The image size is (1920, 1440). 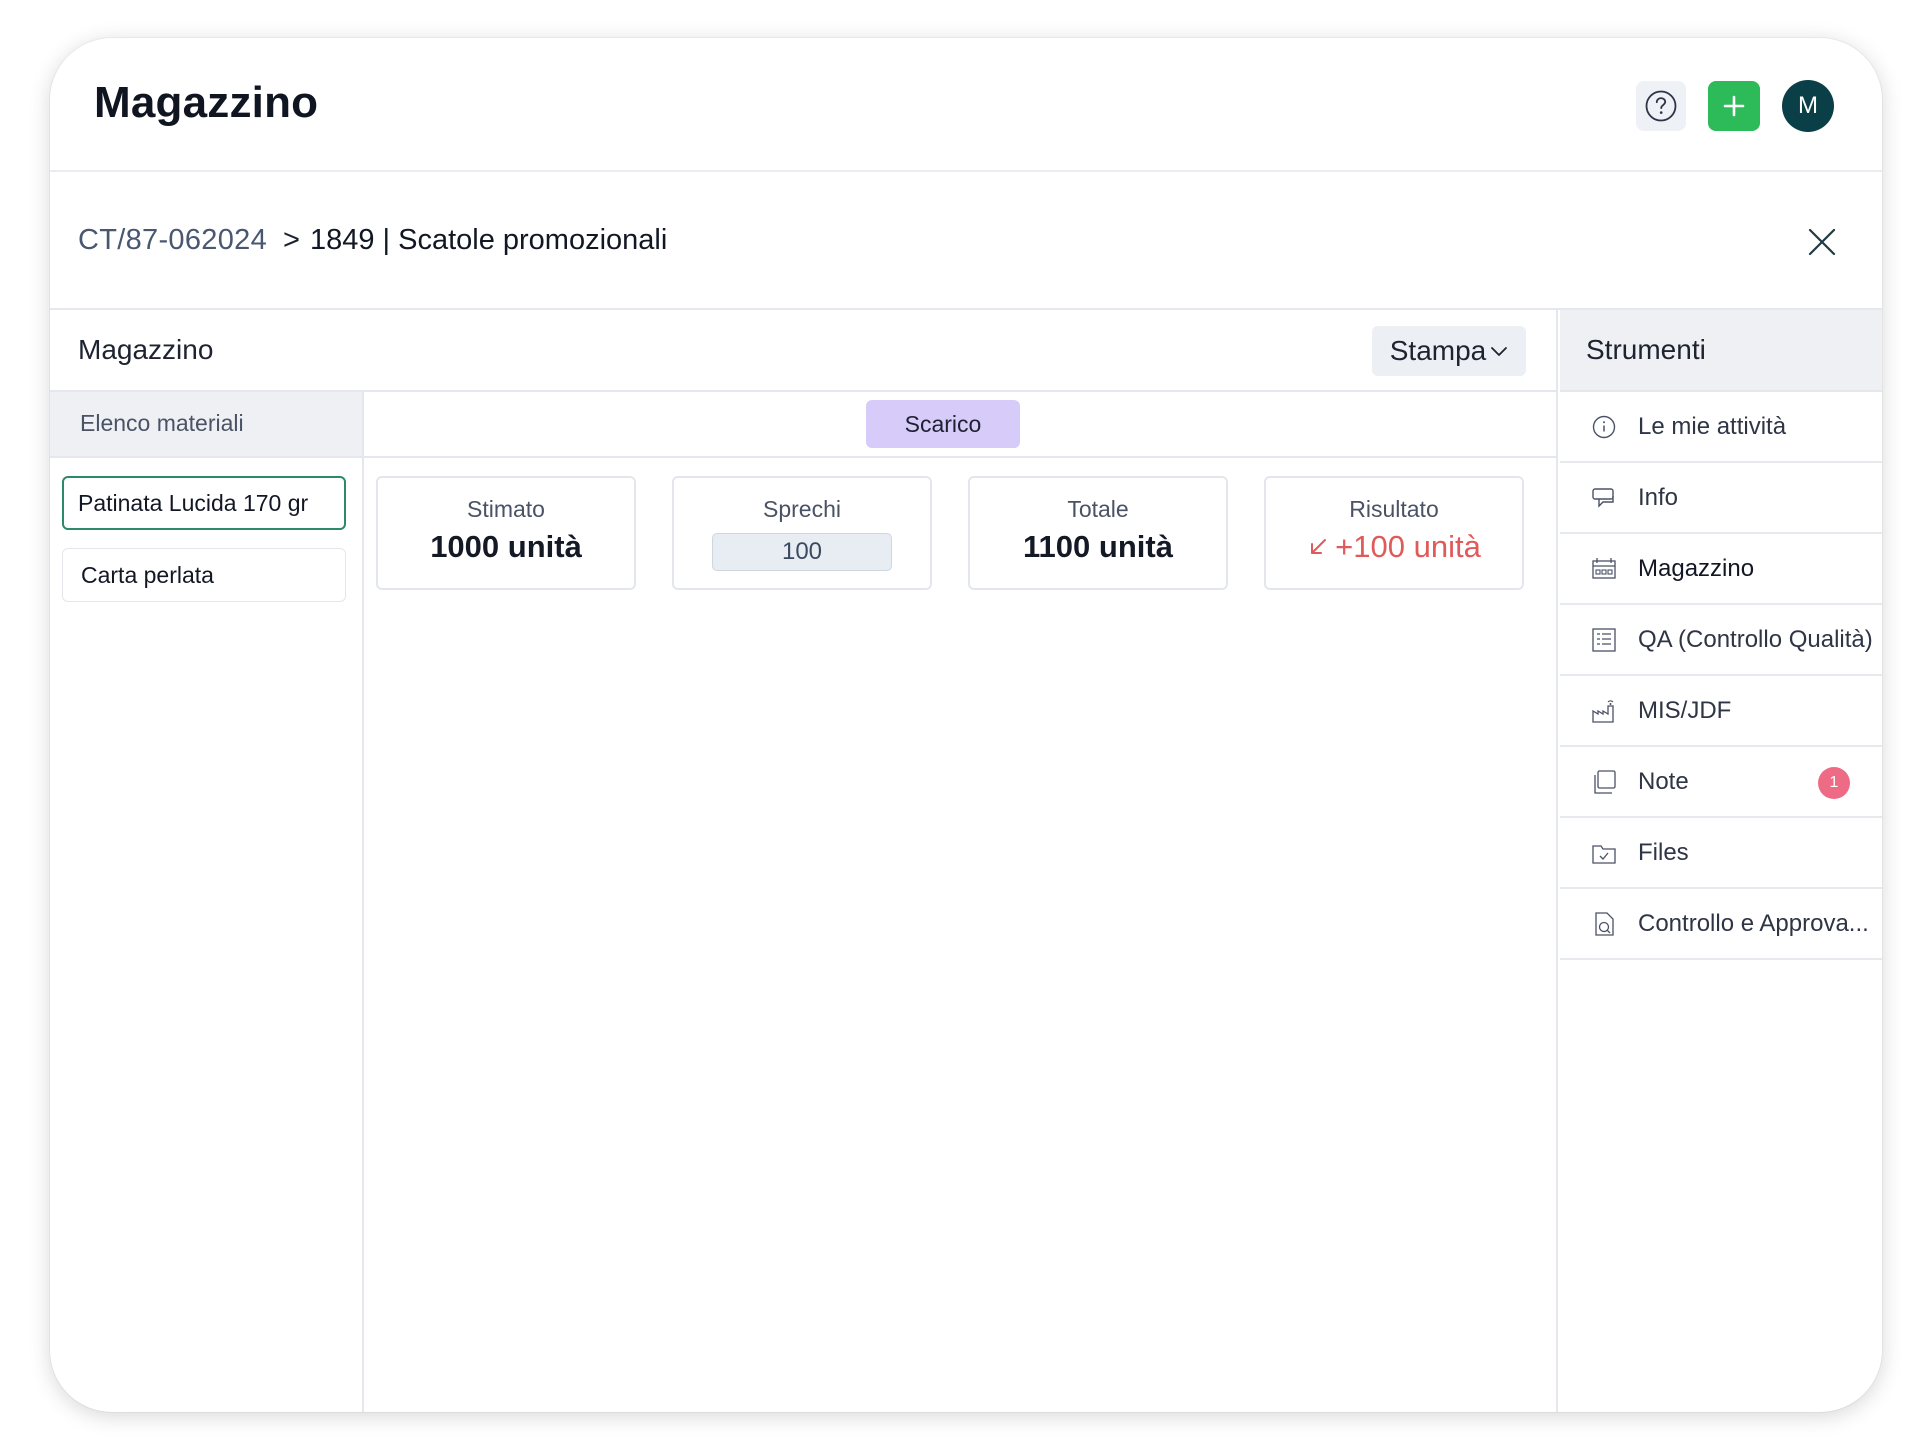 What do you see at coordinates (1721, 498) in the screenshot?
I see `tool-item-info: Info` at bounding box center [1721, 498].